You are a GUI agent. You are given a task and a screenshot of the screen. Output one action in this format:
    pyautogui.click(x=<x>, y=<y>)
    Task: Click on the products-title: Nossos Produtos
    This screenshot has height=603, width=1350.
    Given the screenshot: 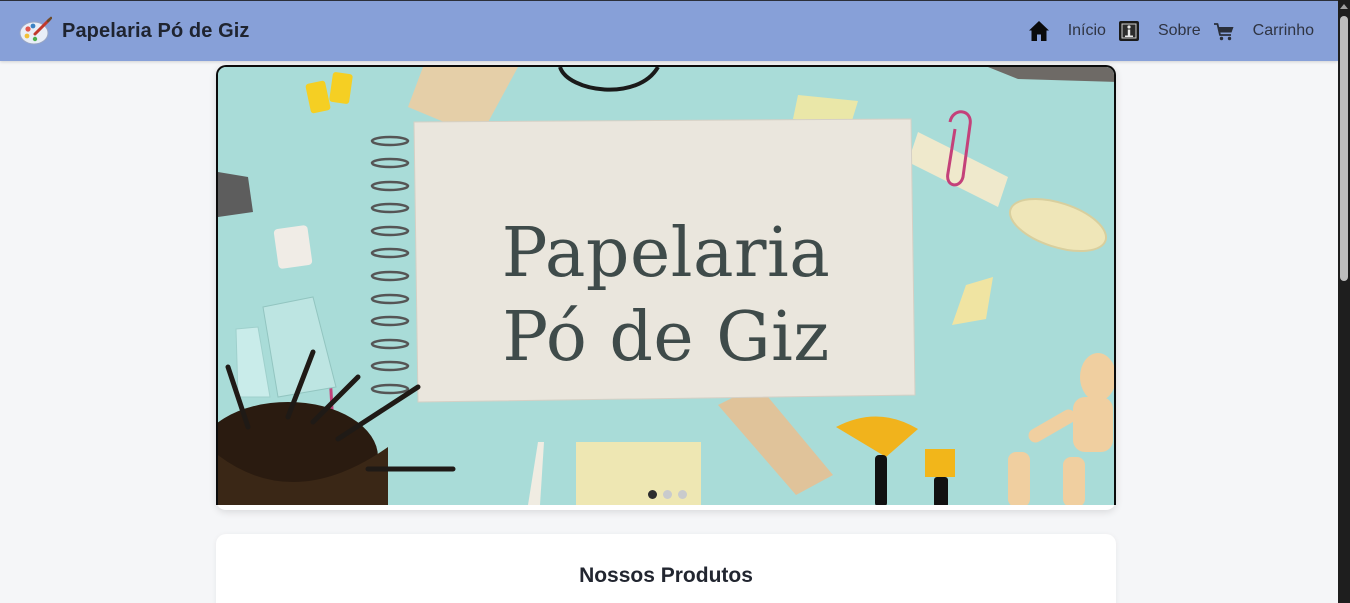 What is the action you would take?
    pyautogui.click(x=666, y=575)
    